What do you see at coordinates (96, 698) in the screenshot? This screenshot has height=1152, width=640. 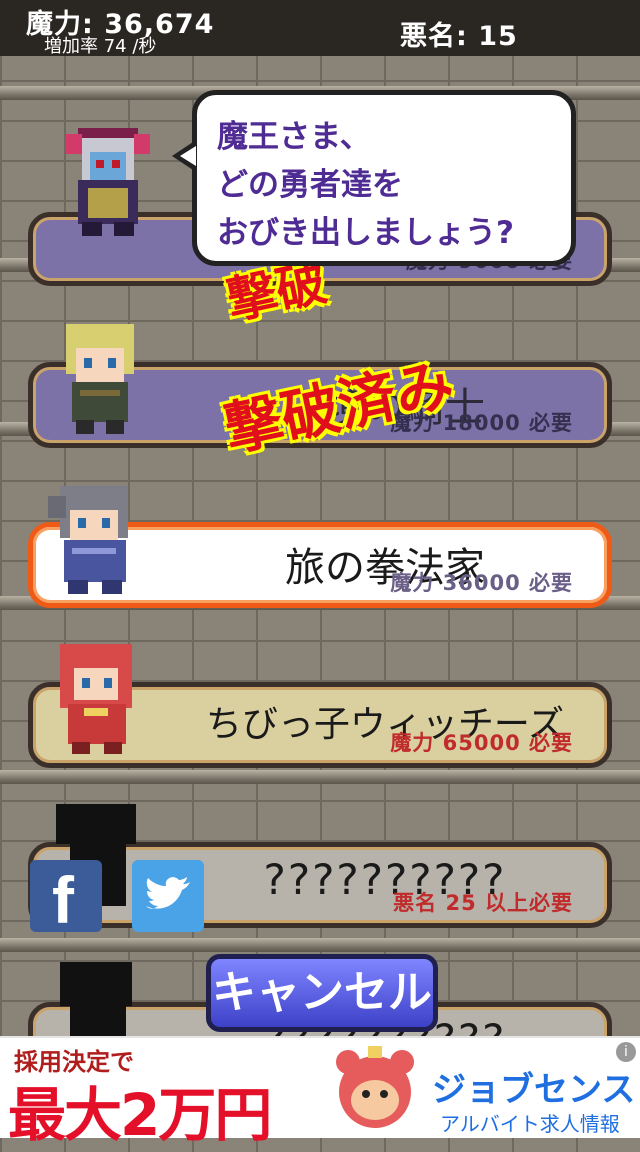 I see `witches-sprite` at bounding box center [96, 698].